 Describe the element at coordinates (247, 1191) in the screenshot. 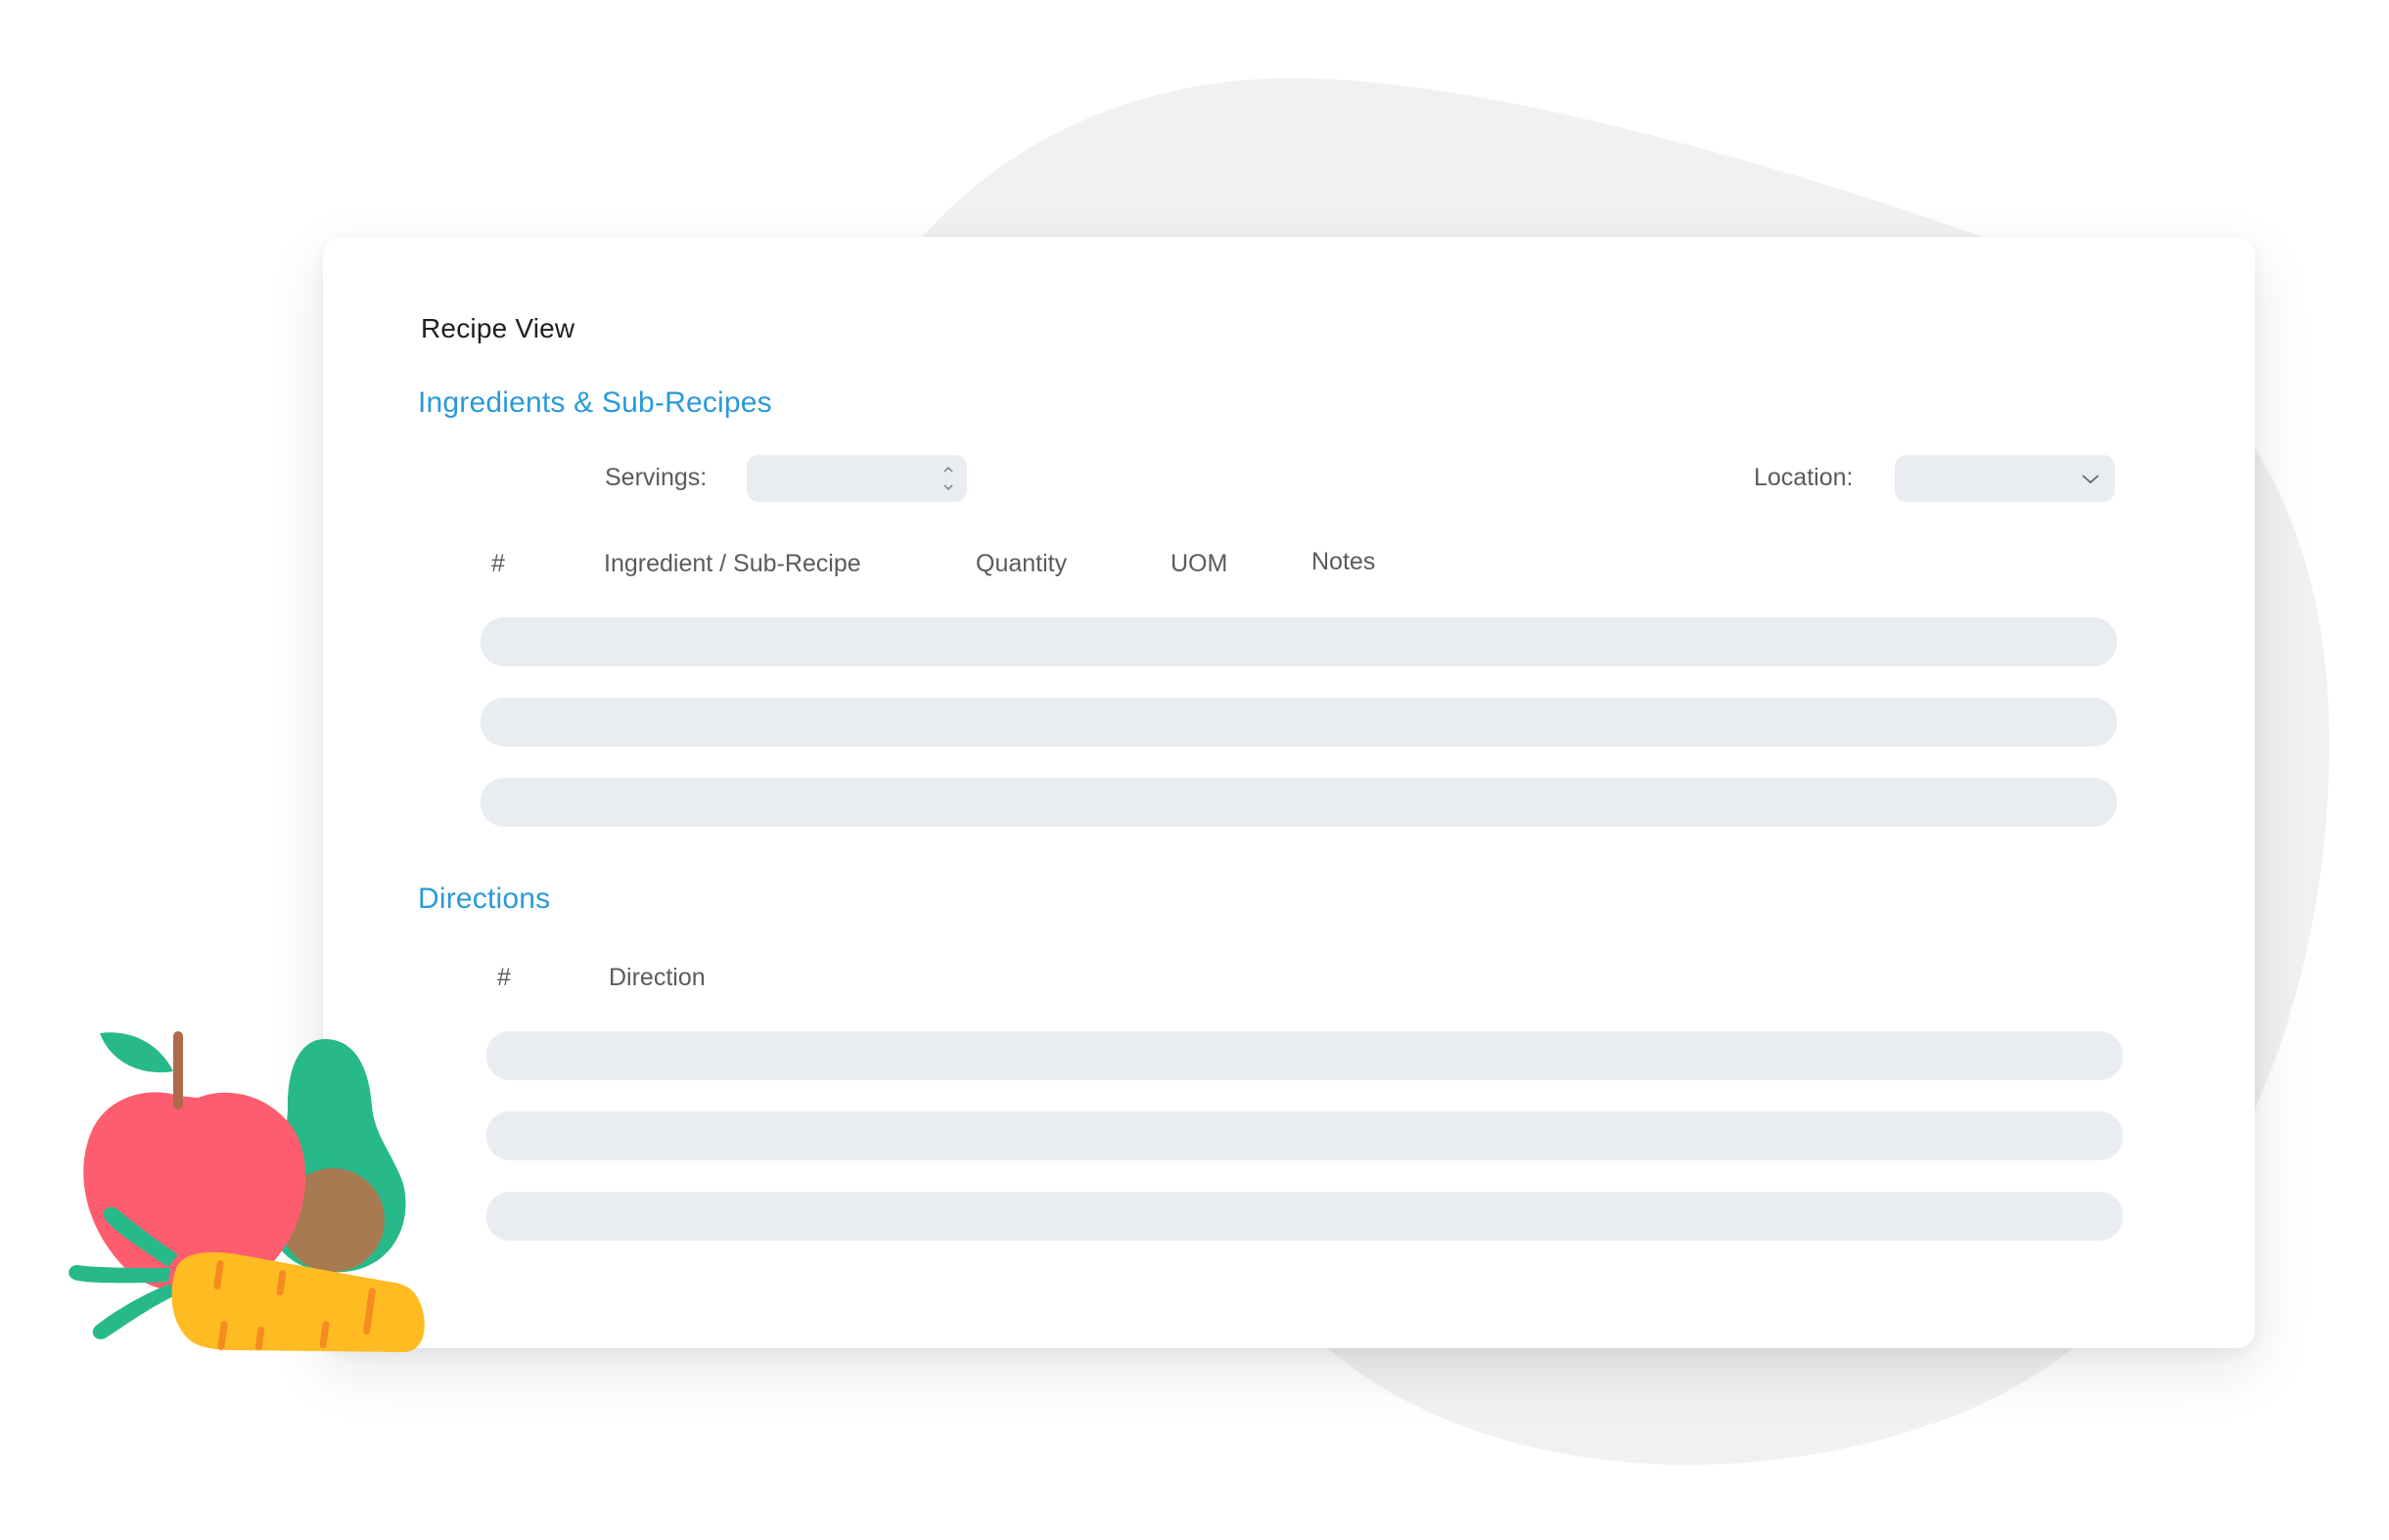

I see `fruits-vegetables-icon` at that location.